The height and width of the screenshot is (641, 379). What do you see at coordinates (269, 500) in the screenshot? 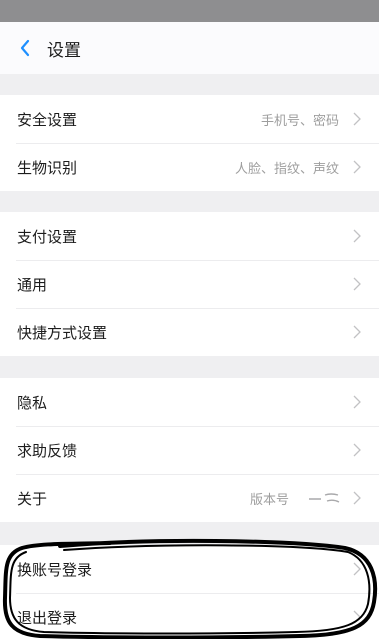
I see `version-label: 版本号` at bounding box center [269, 500].